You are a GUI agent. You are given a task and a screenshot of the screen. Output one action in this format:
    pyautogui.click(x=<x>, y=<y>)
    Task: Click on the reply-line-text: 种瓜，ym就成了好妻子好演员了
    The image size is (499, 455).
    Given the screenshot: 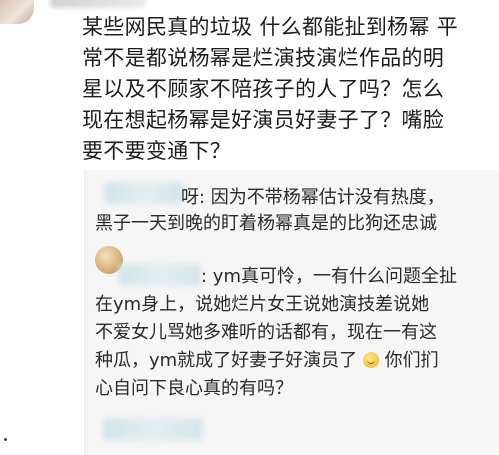 What is the action you would take?
    pyautogui.click(x=226, y=360)
    